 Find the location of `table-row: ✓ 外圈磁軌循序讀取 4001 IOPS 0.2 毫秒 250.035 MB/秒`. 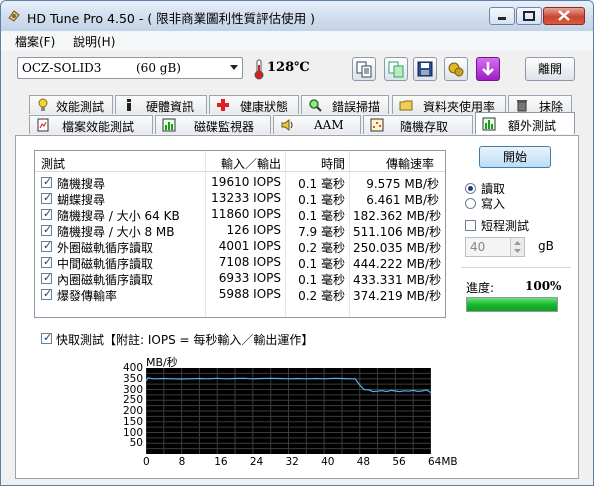

table-row: ✓ 外圈磁軌循序讀取 4001 IOPS 0.2 毫秒 250.035 MB/秒 is located at coordinates (240, 246).